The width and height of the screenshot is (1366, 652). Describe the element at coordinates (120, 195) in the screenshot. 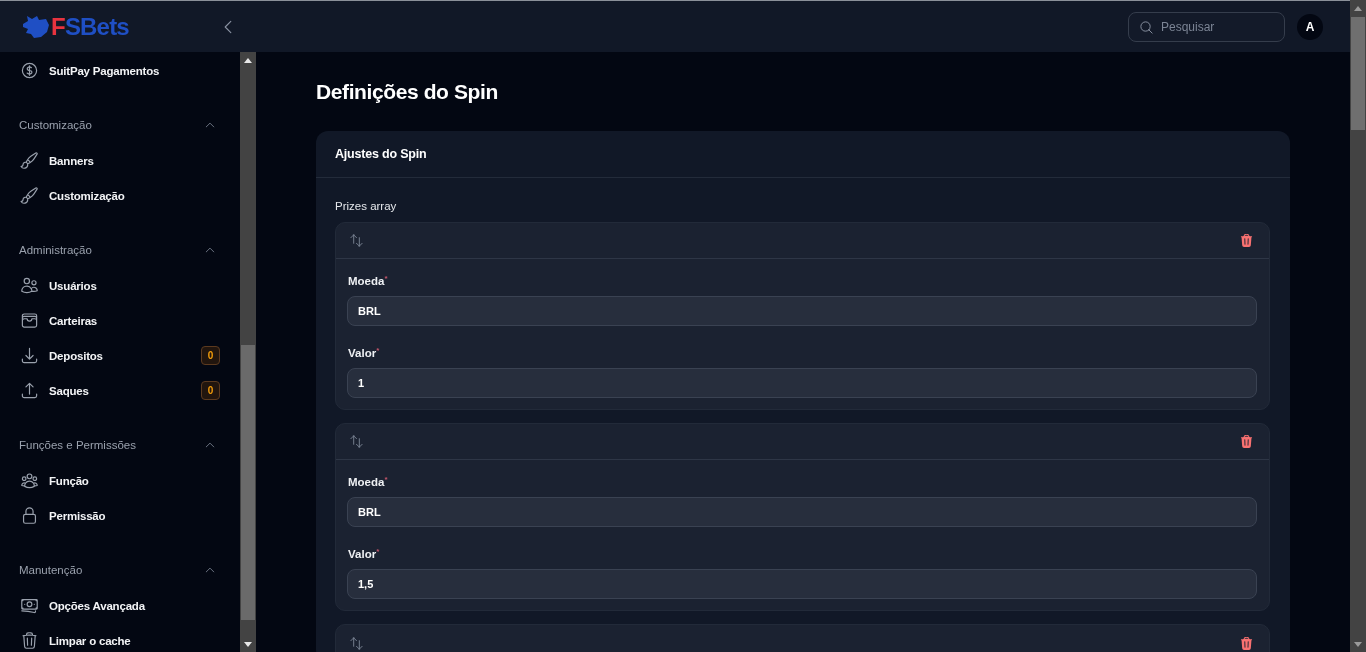

I see `sidebar-item: Customização` at that location.